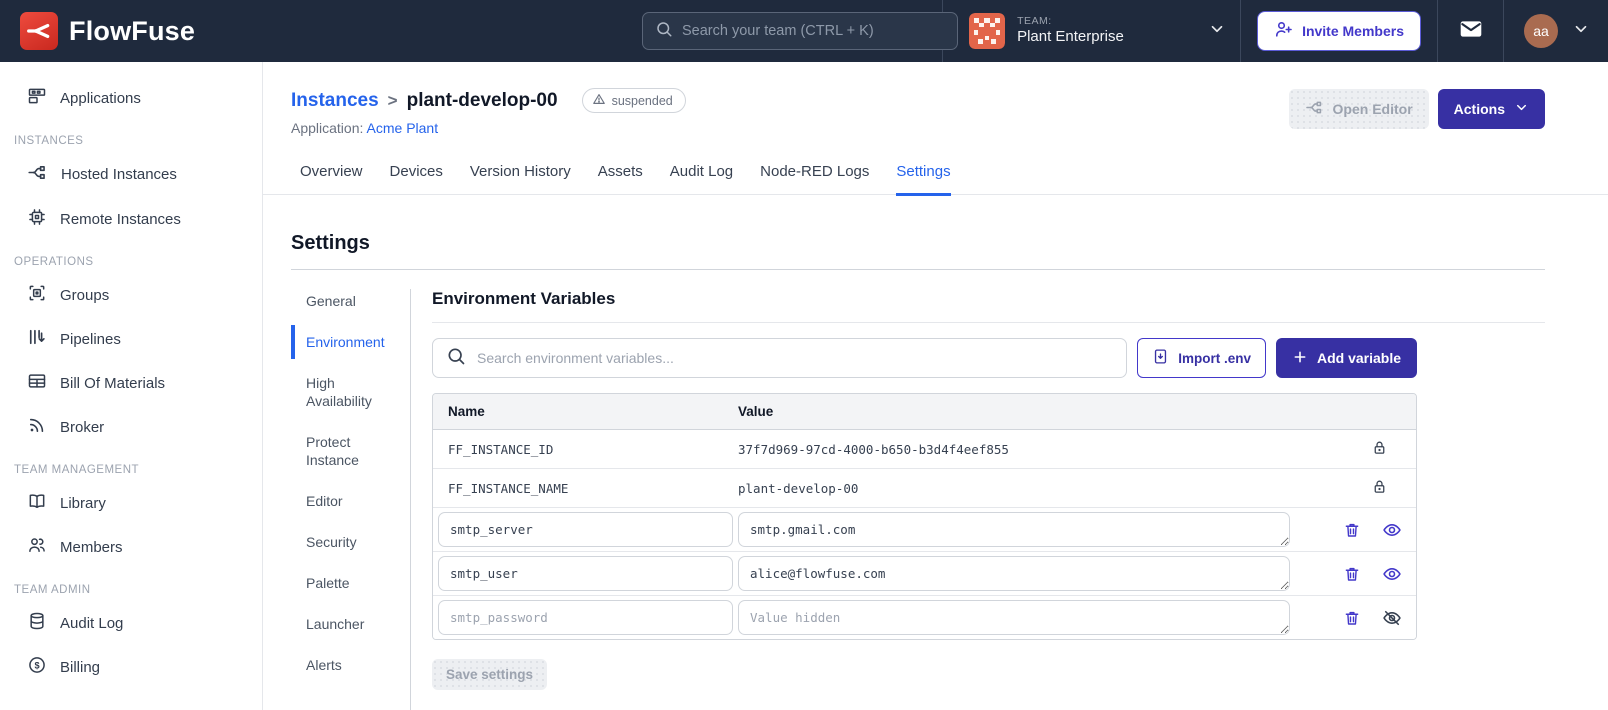 Image resolution: width=1608 pixels, height=710 pixels. What do you see at coordinates (131, 174) in the screenshot?
I see `sidebar-item-hosted-instances: Hosted Instances` at bounding box center [131, 174].